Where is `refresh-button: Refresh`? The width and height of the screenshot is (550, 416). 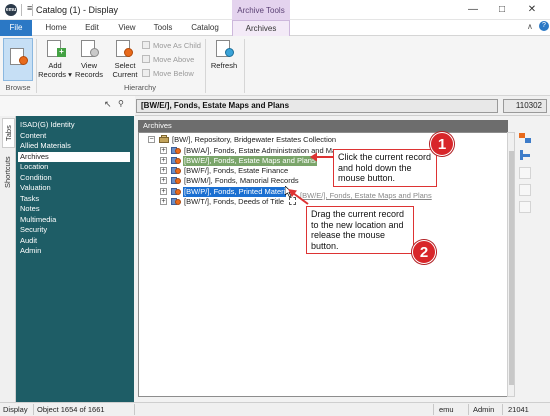 refresh-button: Refresh is located at coordinates (224, 54).